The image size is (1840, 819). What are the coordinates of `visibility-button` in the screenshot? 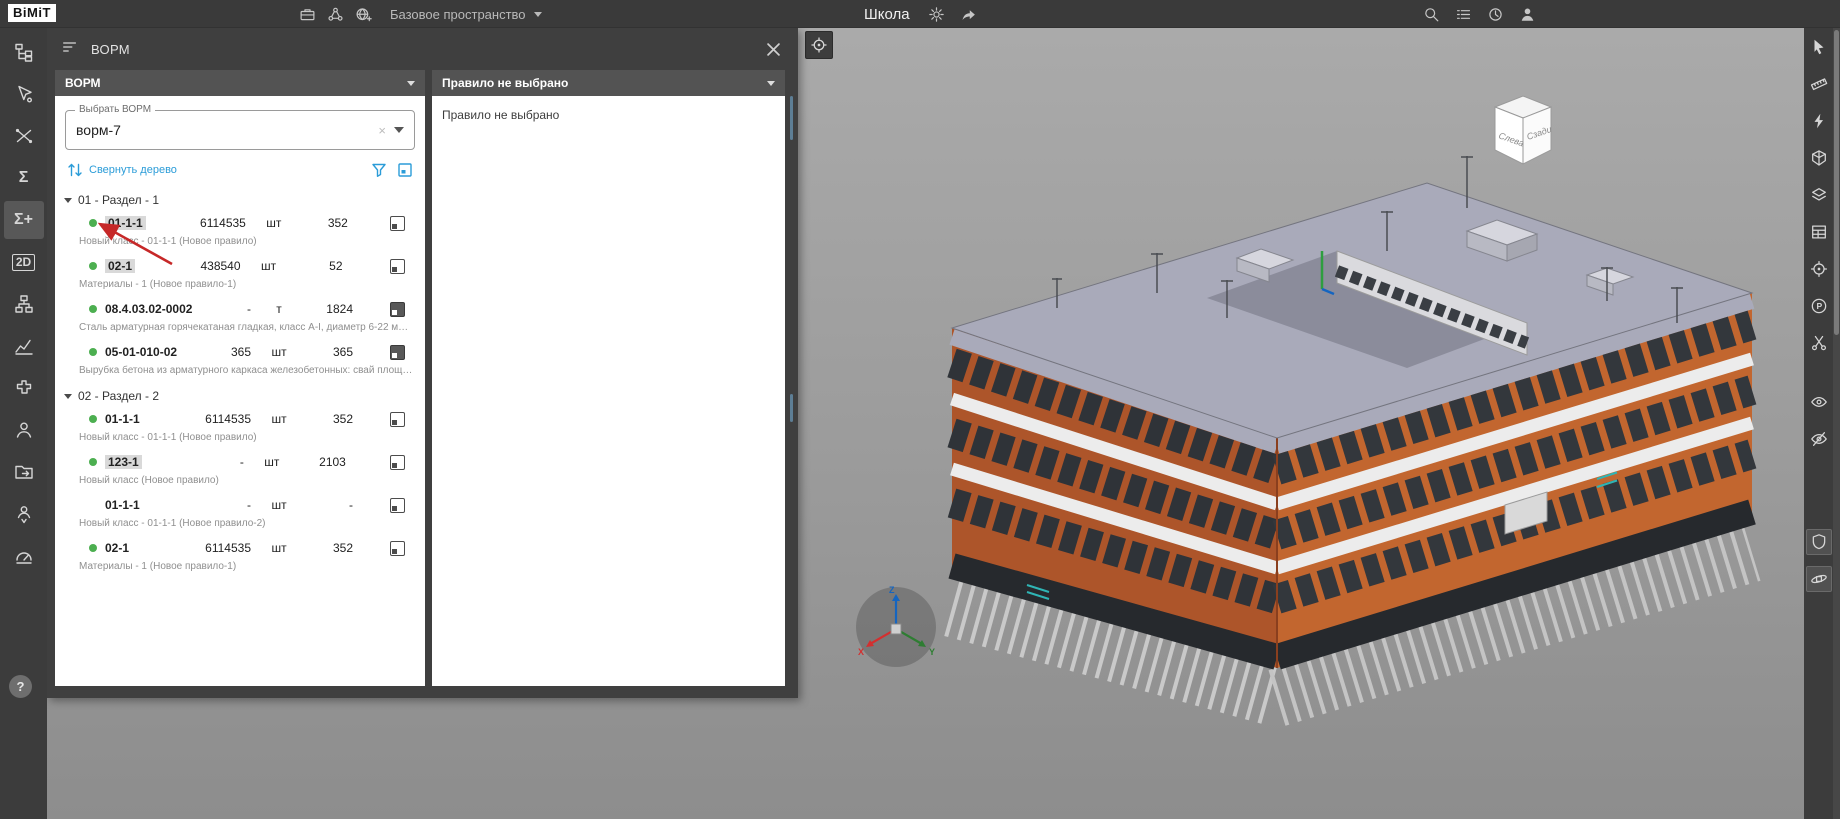 It's located at (1819, 402).